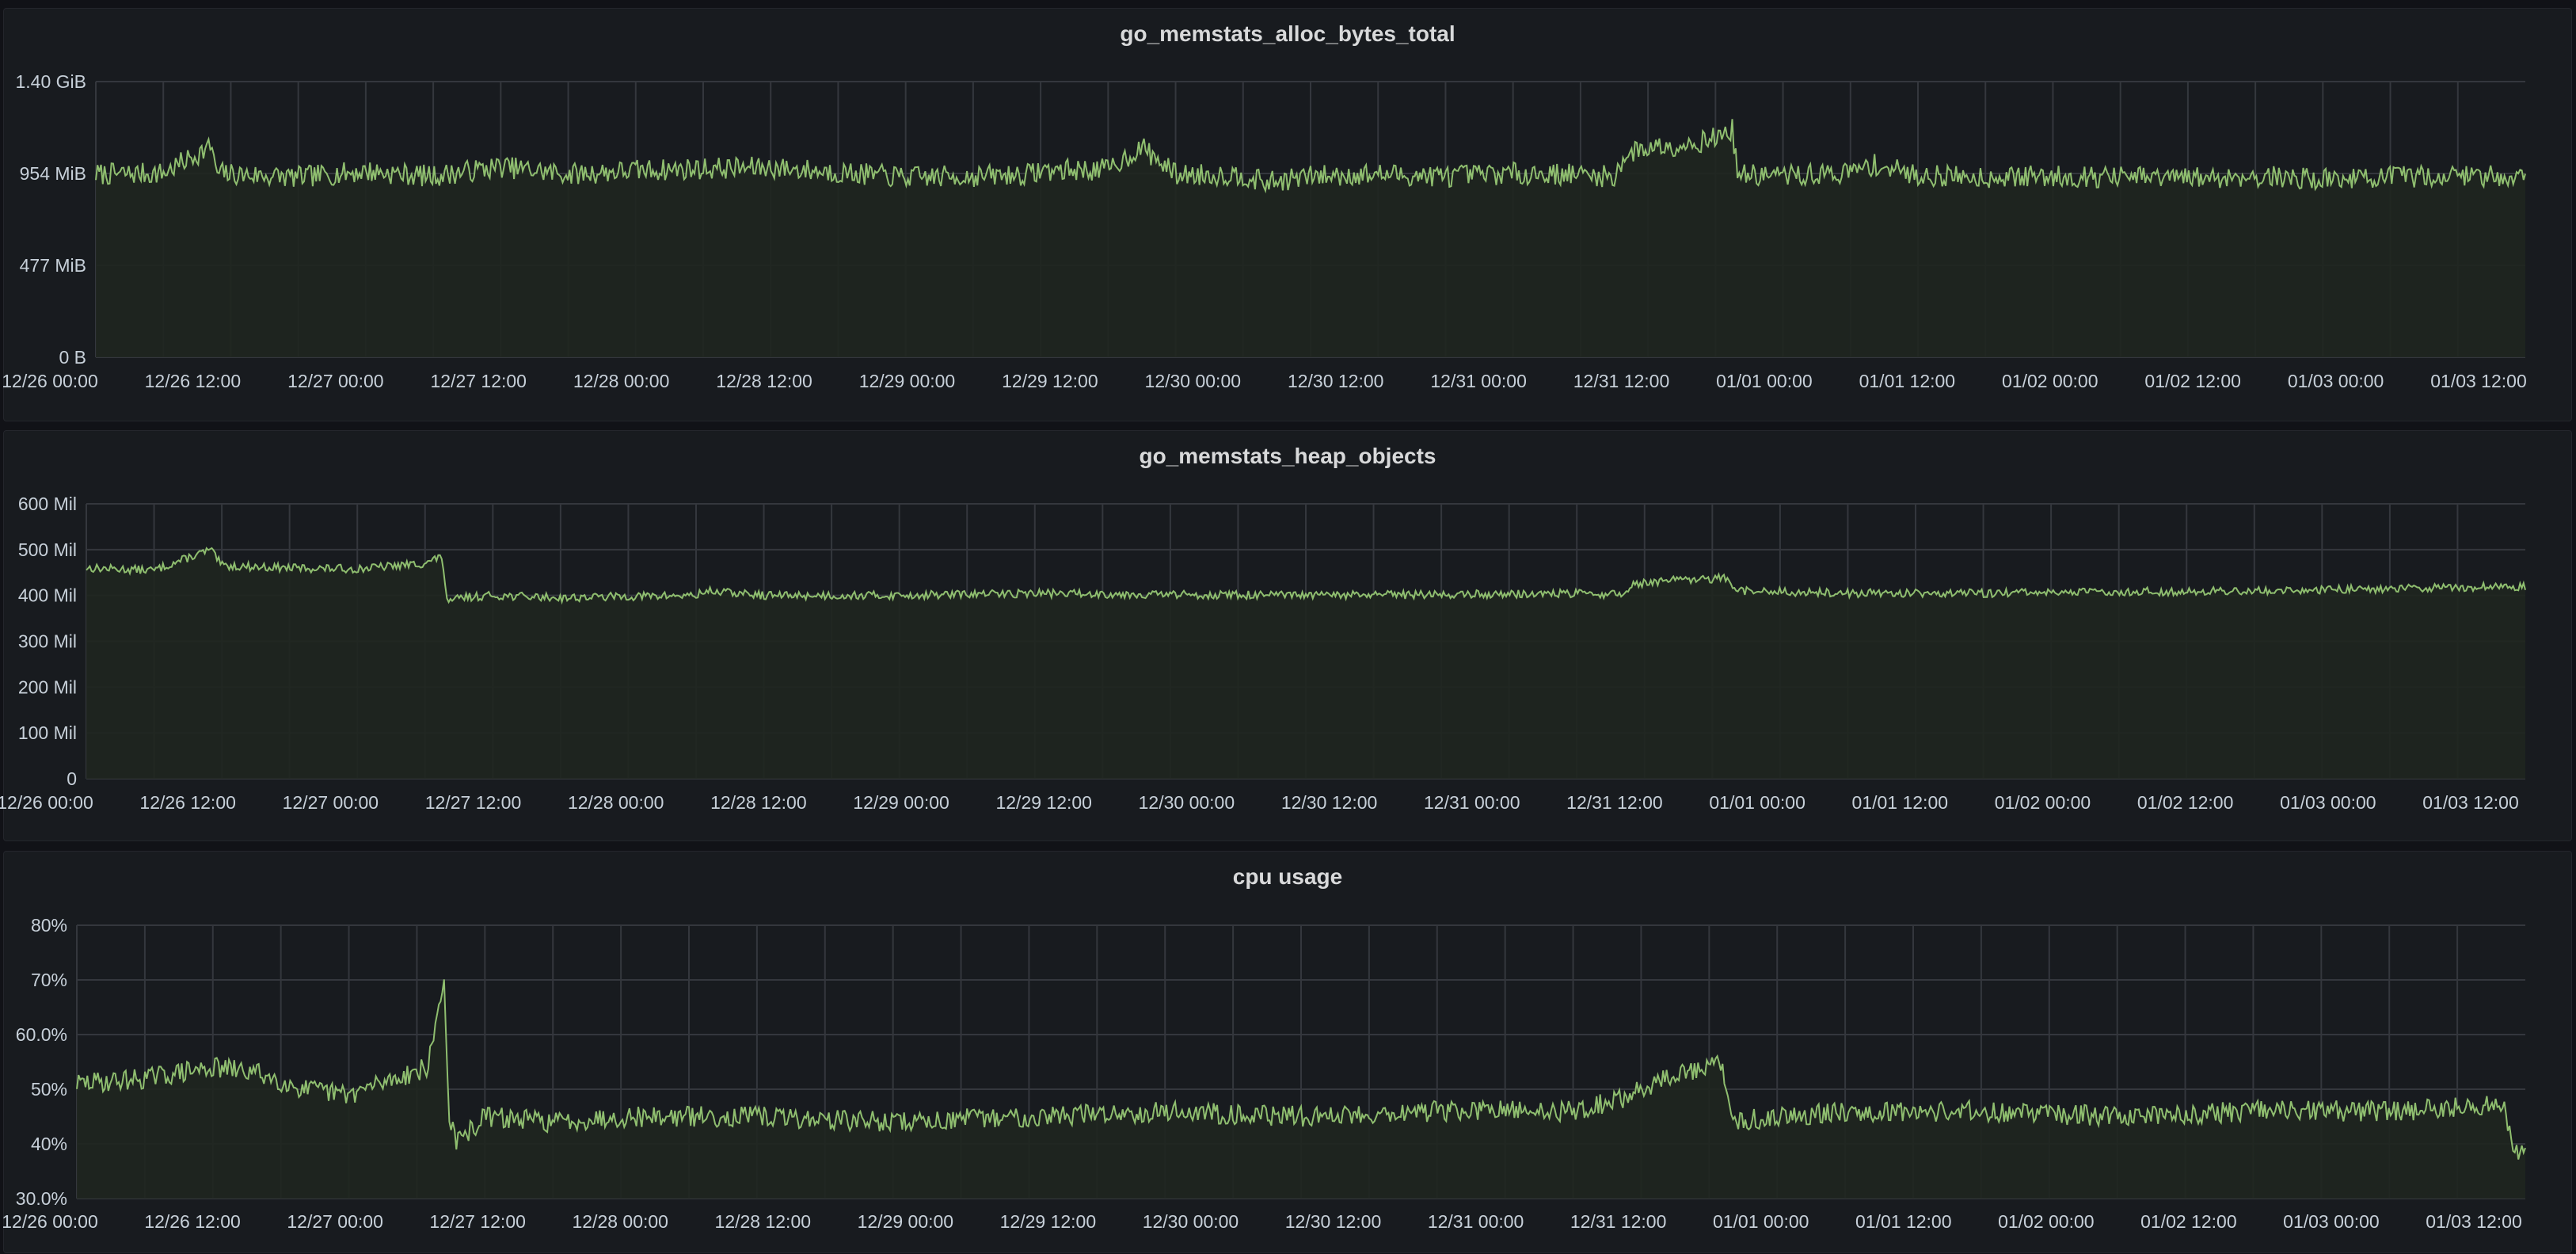 The image size is (2576, 1254). What do you see at coordinates (49, 1144) in the screenshot?
I see `y-tick-label: 40%` at bounding box center [49, 1144].